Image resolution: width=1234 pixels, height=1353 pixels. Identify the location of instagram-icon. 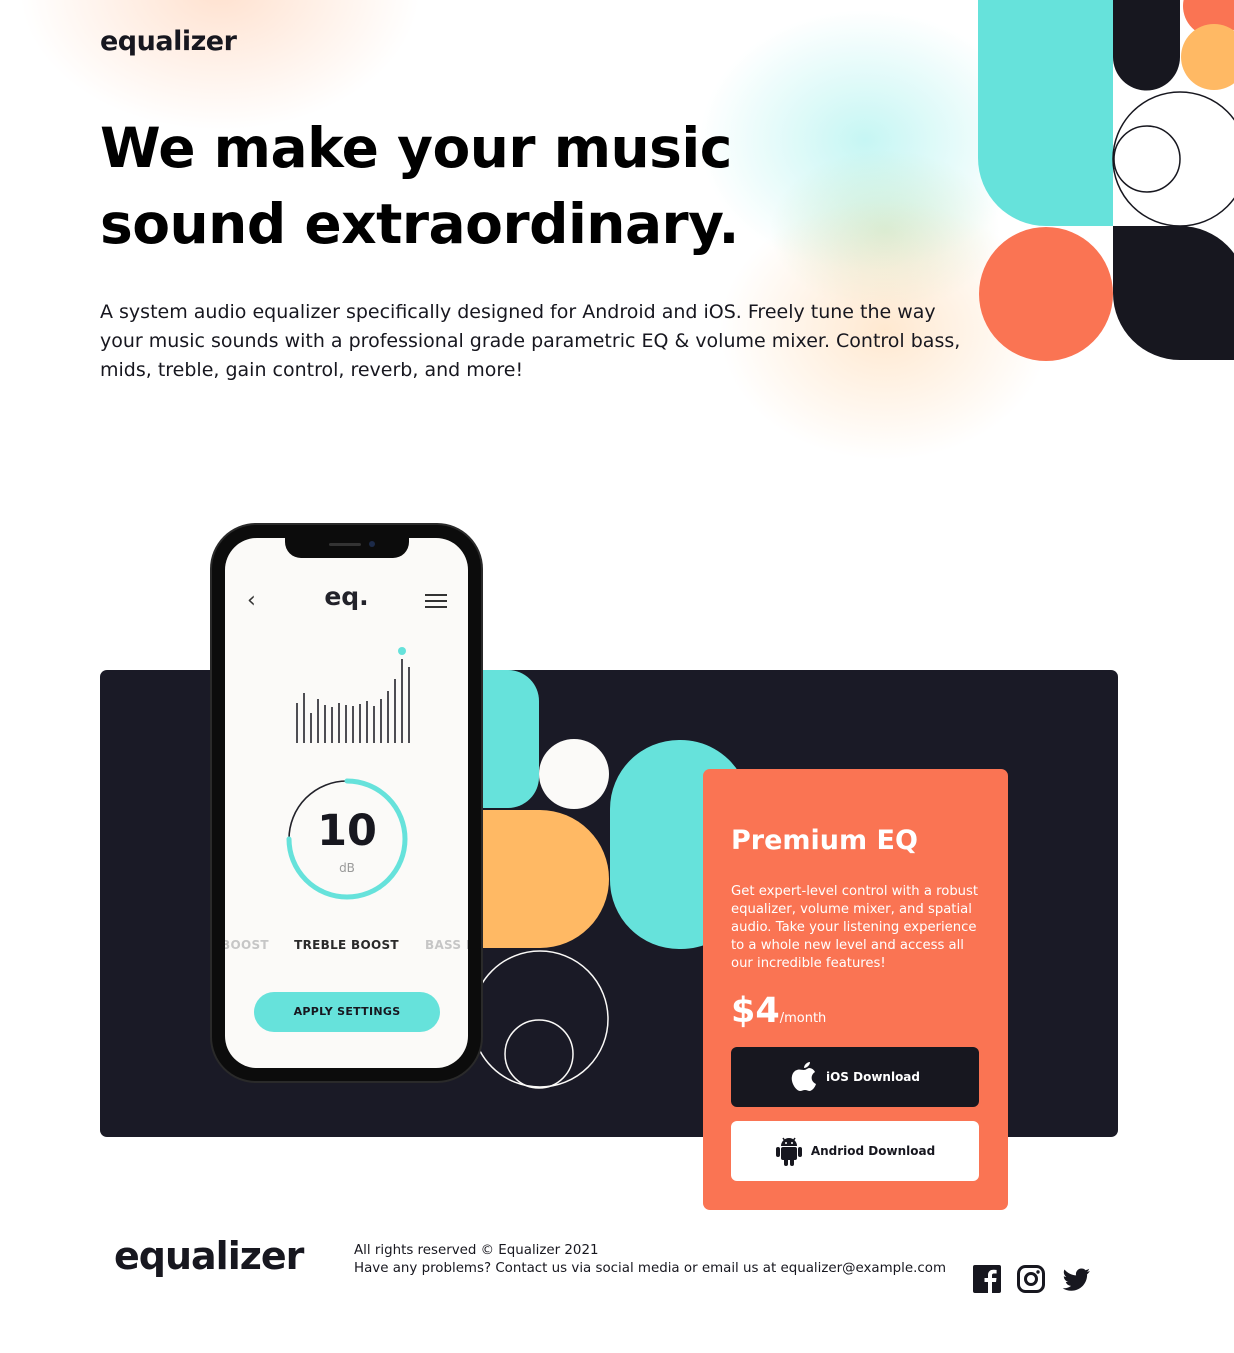
(1031, 1279).